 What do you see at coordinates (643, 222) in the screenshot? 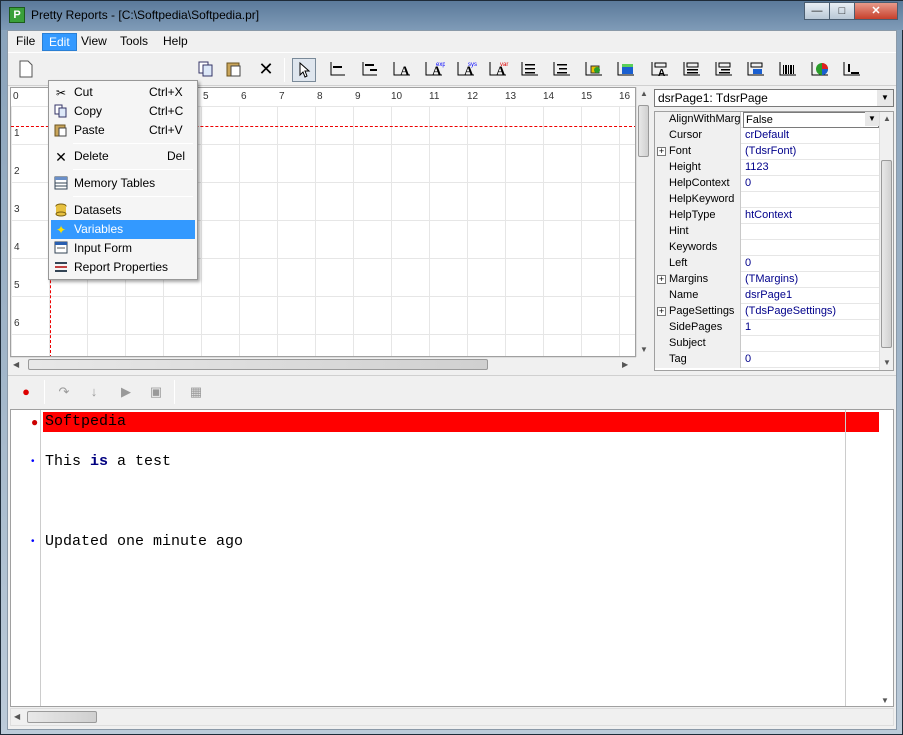
I see `designer-vertical-scrollbar: ▲ ▼` at bounding box center [643, 222].